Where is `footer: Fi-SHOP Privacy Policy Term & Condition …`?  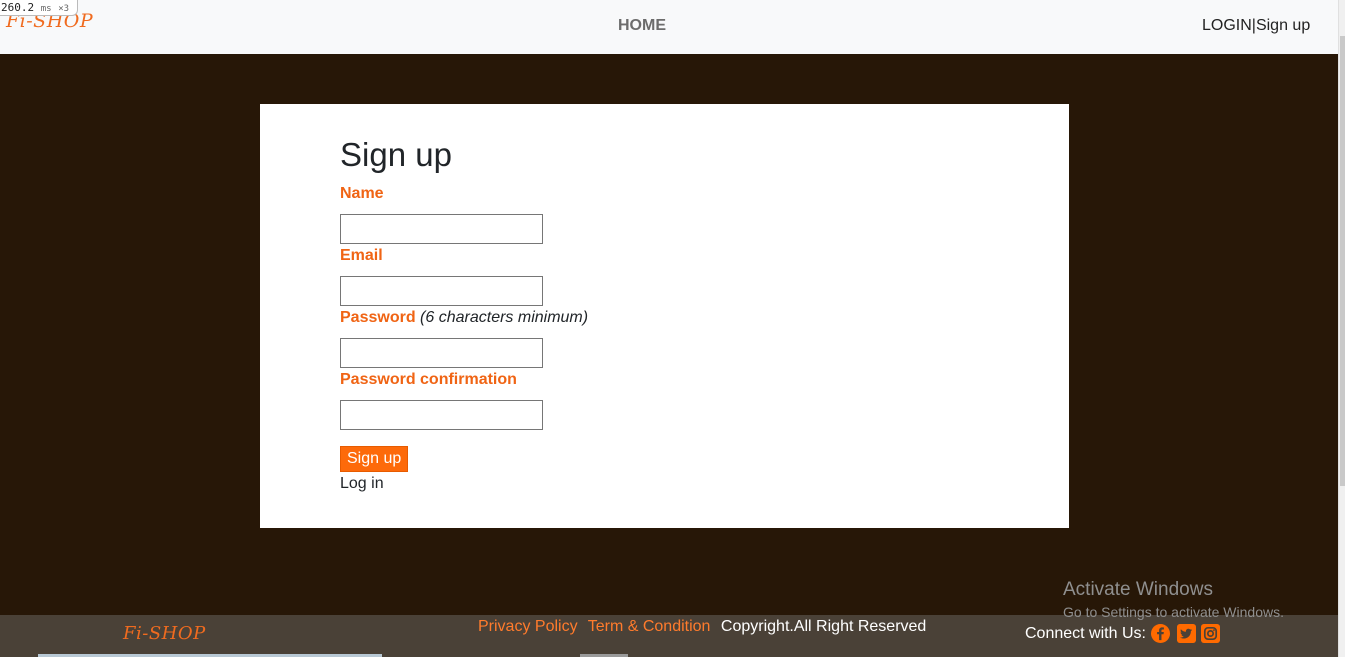
footer: Fi-SHOP Privacy Policy Term & Condition … is located at coordinates (669, 636).